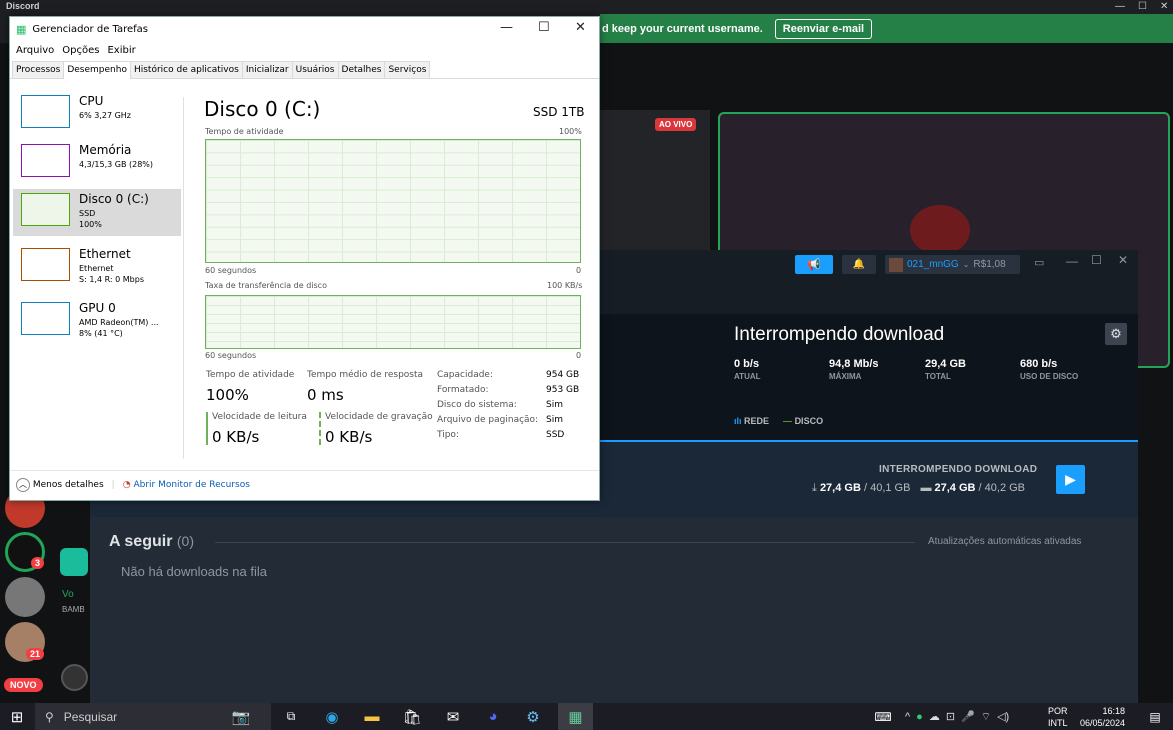  What do you see at coordinates (35, 654) in the screenshot?
I see `mention-badge: 21` at bounding box center [35, 654].